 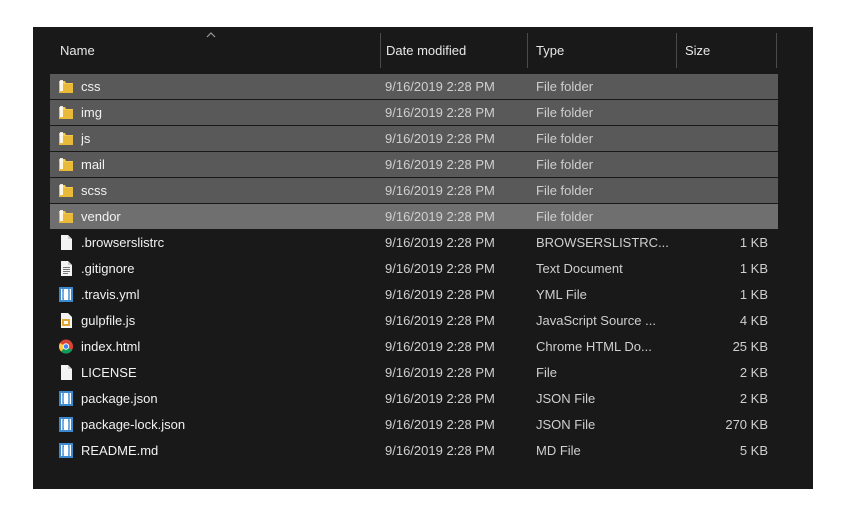 I want to click on file-name: README.md, so click(x=120, y=450).